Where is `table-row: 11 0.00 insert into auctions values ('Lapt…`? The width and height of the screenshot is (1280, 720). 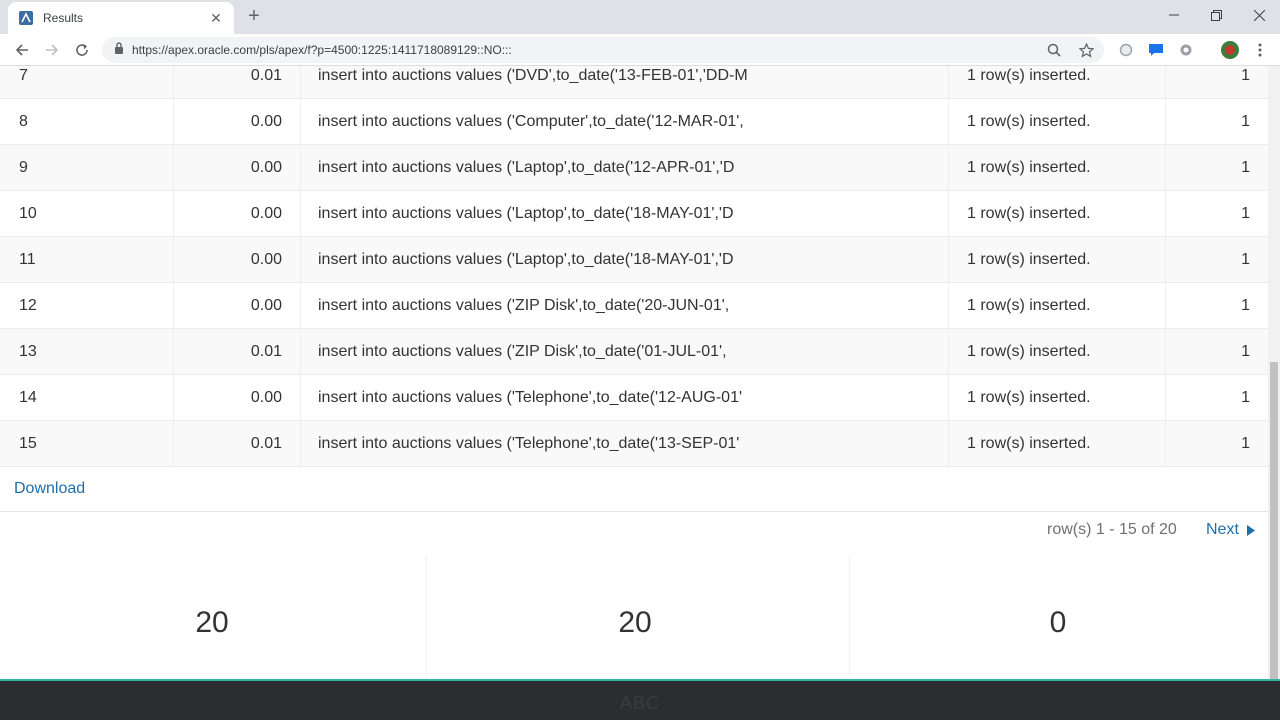
table-row: 11 0.00 insert into auctions values ('Lapt… is located at coordinates (634, 260).